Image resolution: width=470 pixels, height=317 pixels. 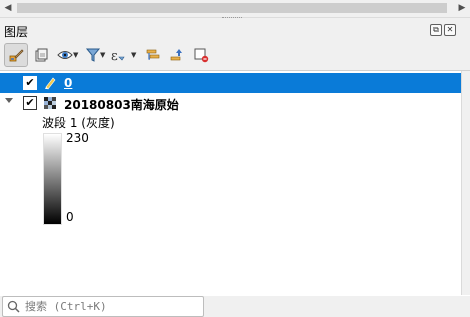 What do you see at coordinates (114, 56) in the screenshot?
I see `svg-text: ε` at bounding box center [114, 56].